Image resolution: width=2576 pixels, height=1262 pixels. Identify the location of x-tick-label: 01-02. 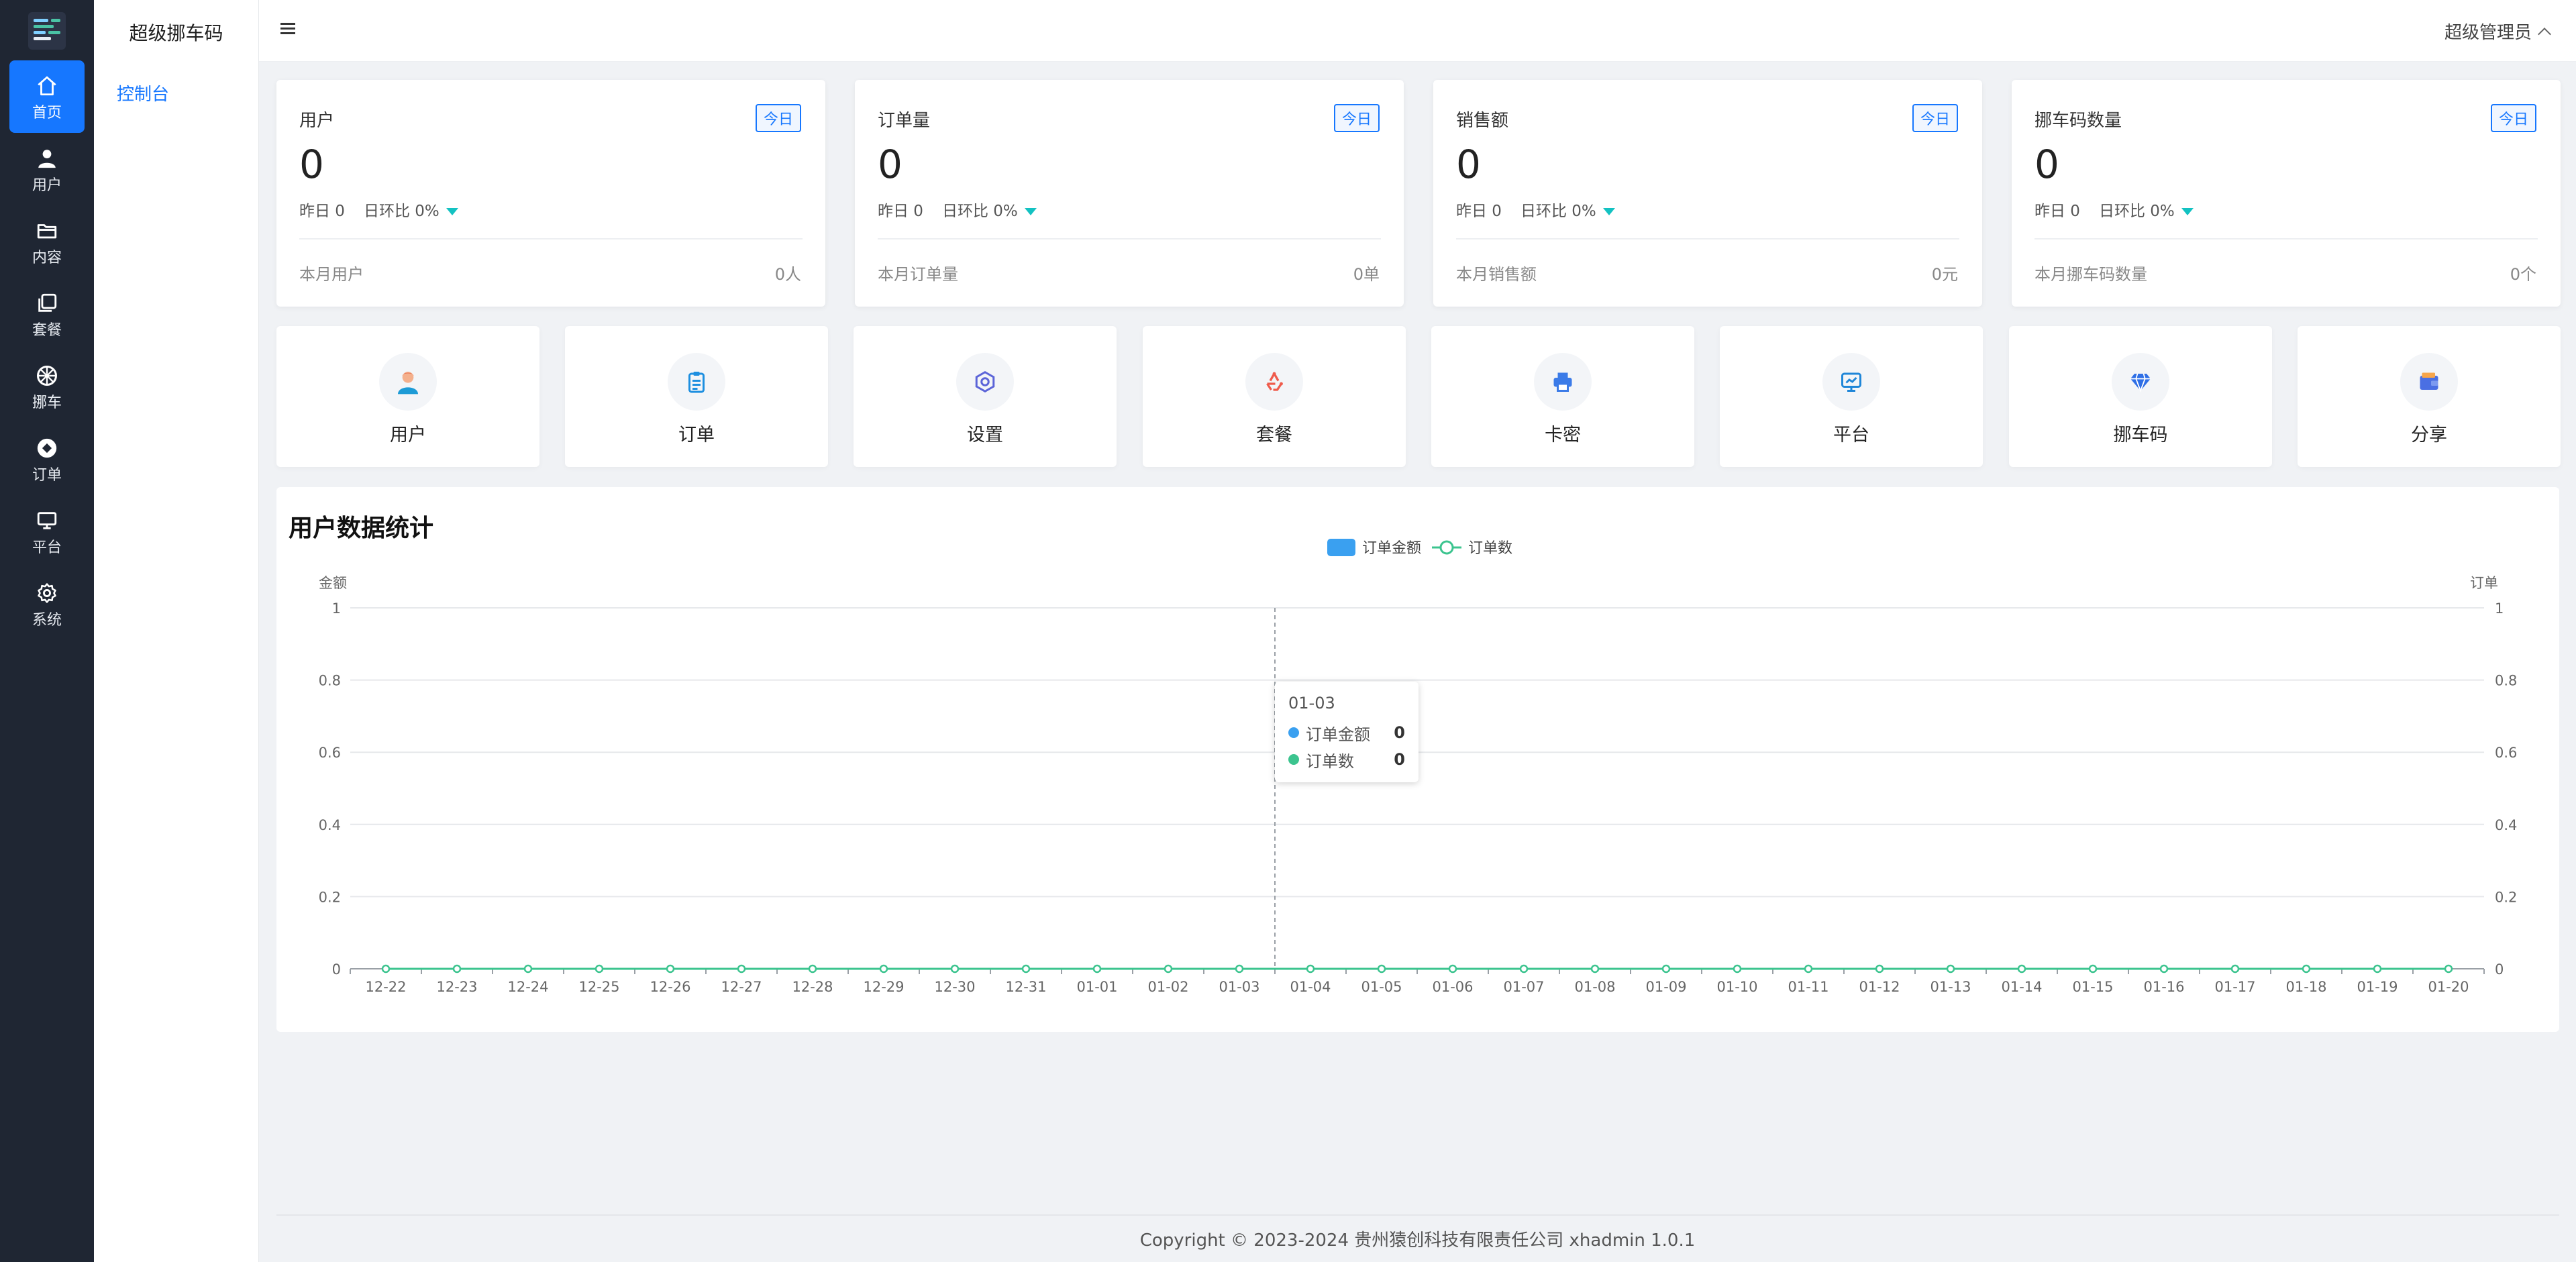
(1167, 987).